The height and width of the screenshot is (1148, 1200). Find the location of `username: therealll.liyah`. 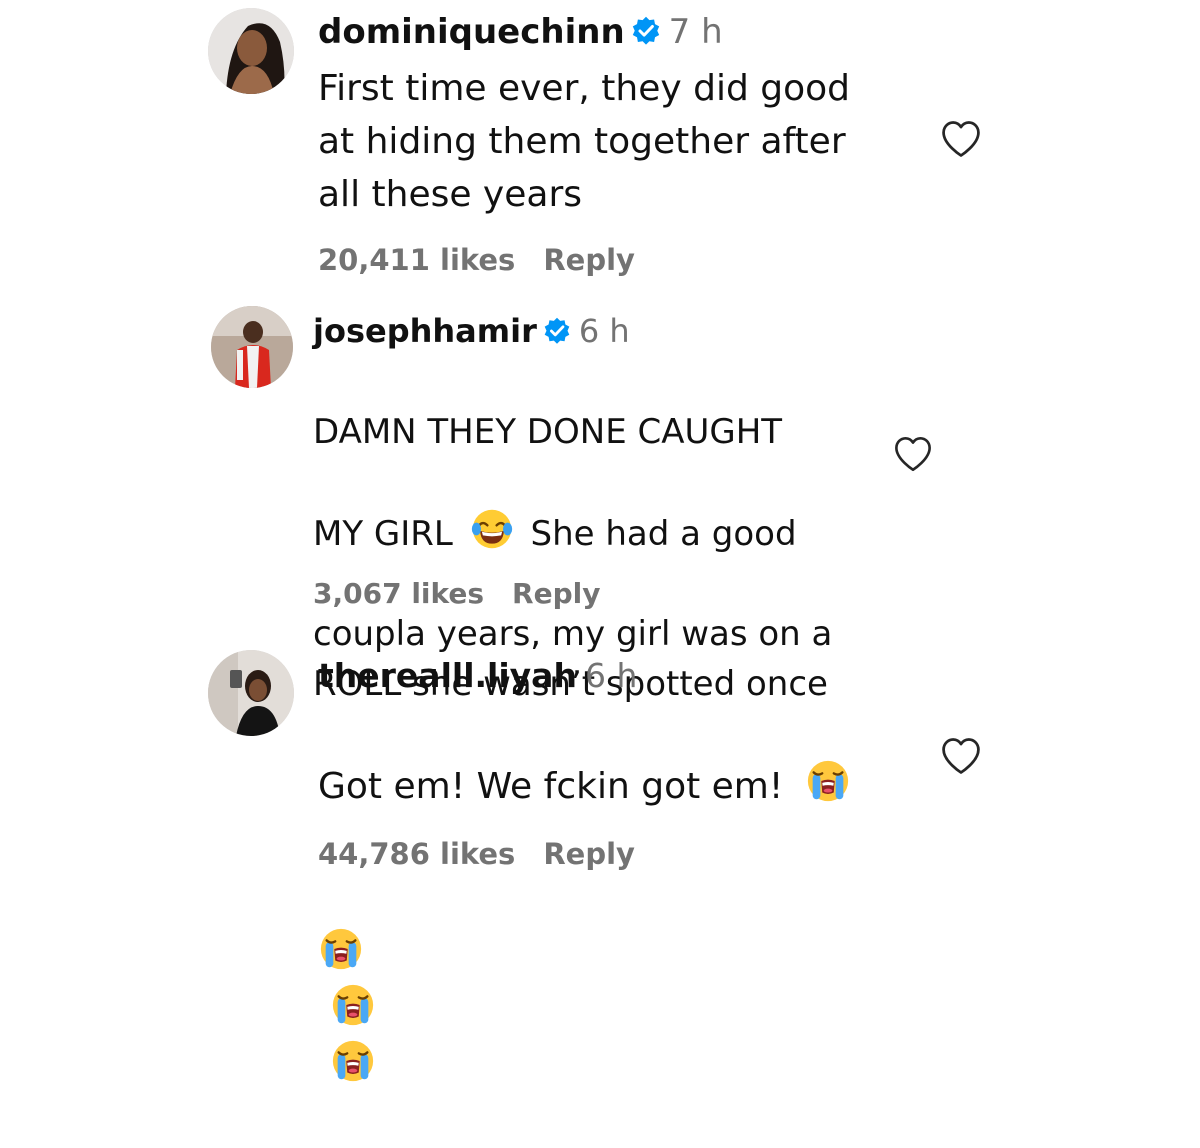

username: therealll.liyah is located at coordinates (447, 675).